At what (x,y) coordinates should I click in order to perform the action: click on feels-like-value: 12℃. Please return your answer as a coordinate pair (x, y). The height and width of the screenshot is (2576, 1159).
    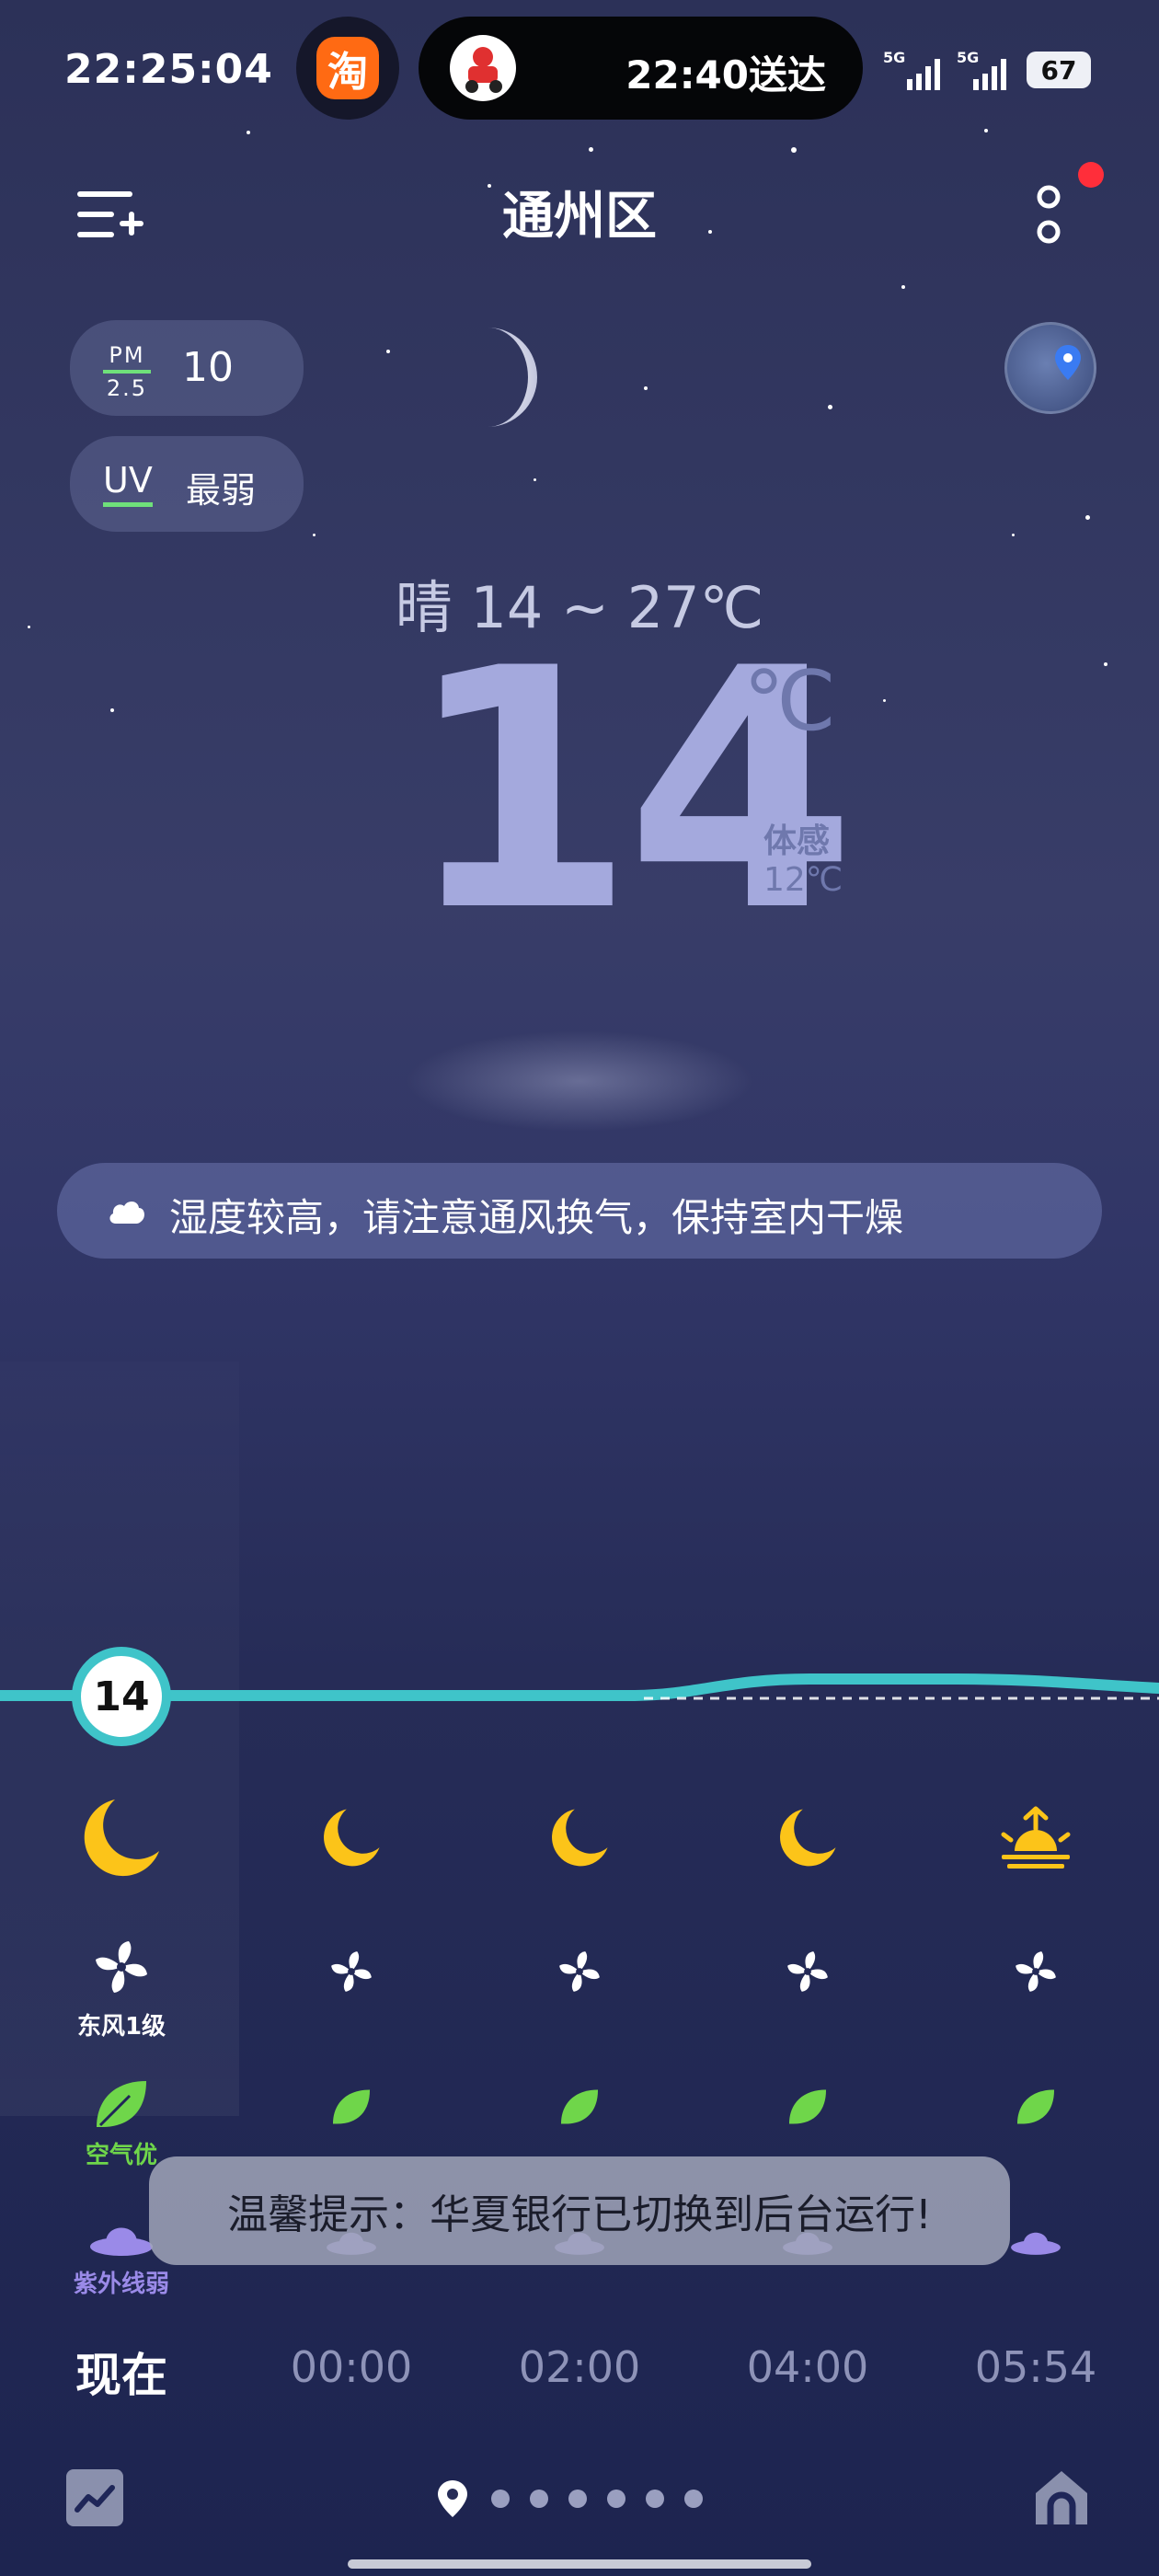
    Looking at the image, I should click on (803, 880).